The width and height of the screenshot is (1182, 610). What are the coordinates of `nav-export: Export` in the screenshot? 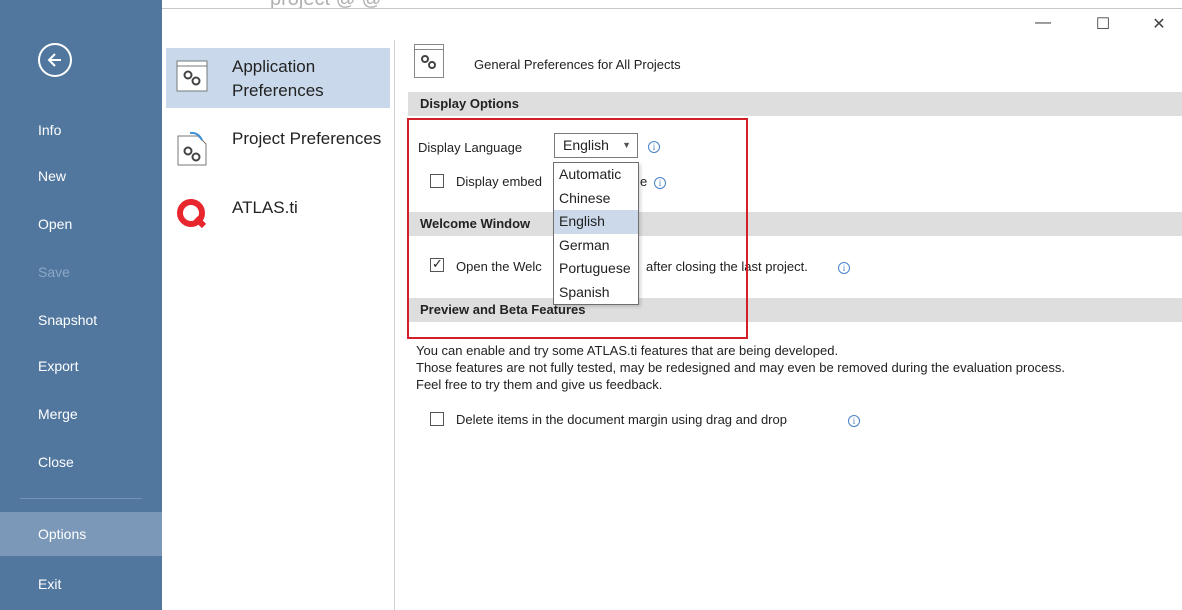 It's located at (81, 366).